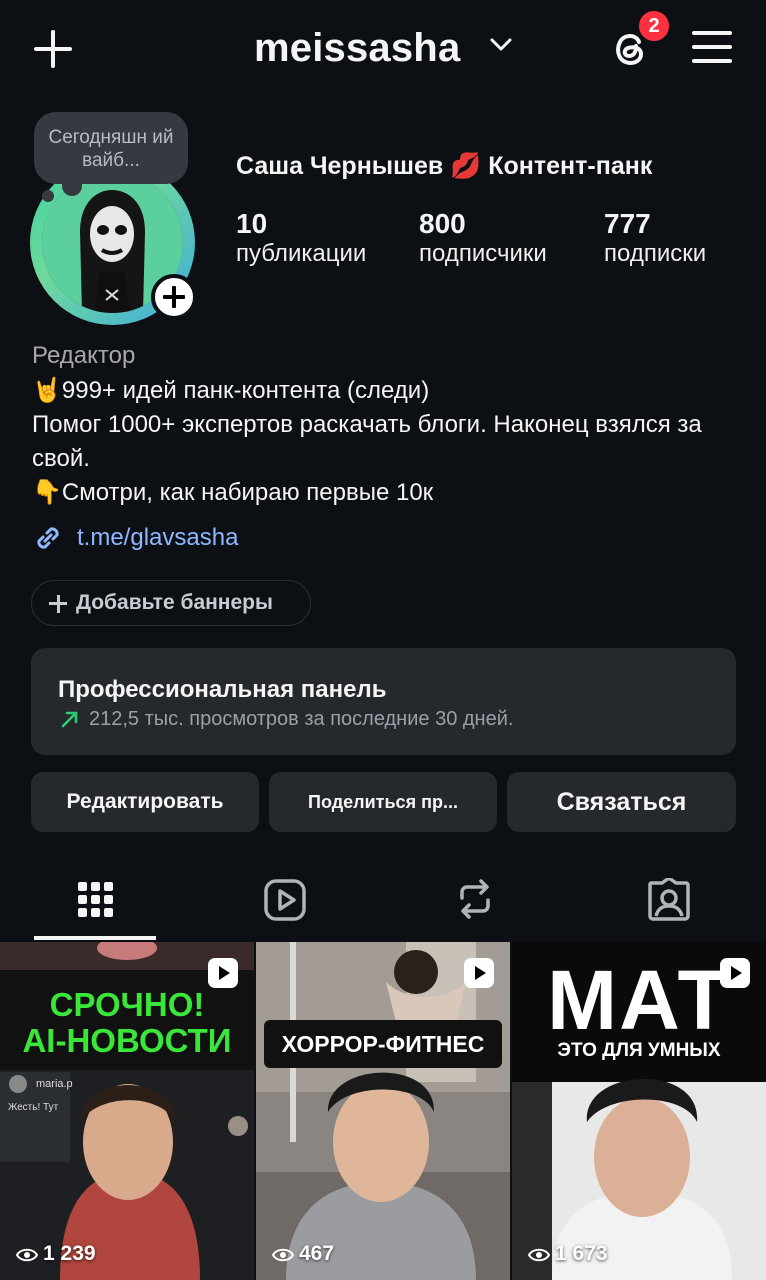  What do you see at coordinates (48, 538) in the screenshot?
I see `link-icon` at bounding box center [48, 538].